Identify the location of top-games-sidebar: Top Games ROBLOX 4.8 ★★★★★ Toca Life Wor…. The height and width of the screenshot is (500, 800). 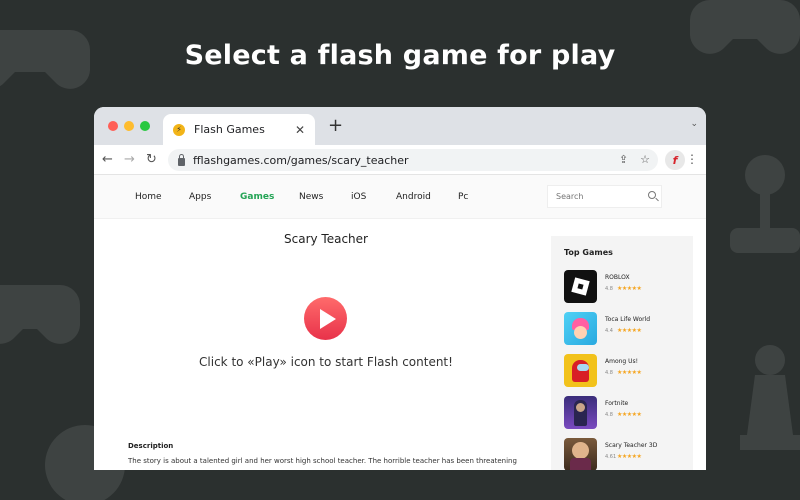
(622, 353).